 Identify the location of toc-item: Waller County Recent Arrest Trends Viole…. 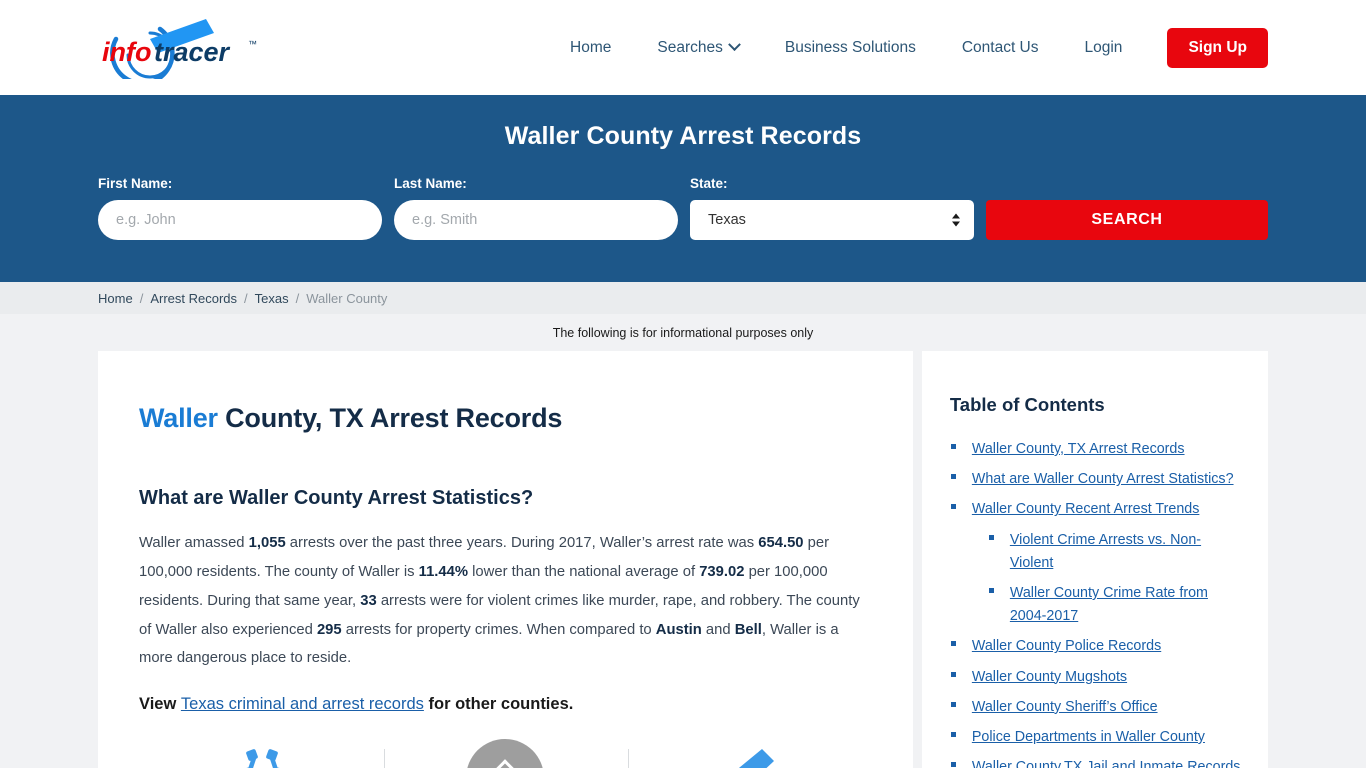
(1096, 562).